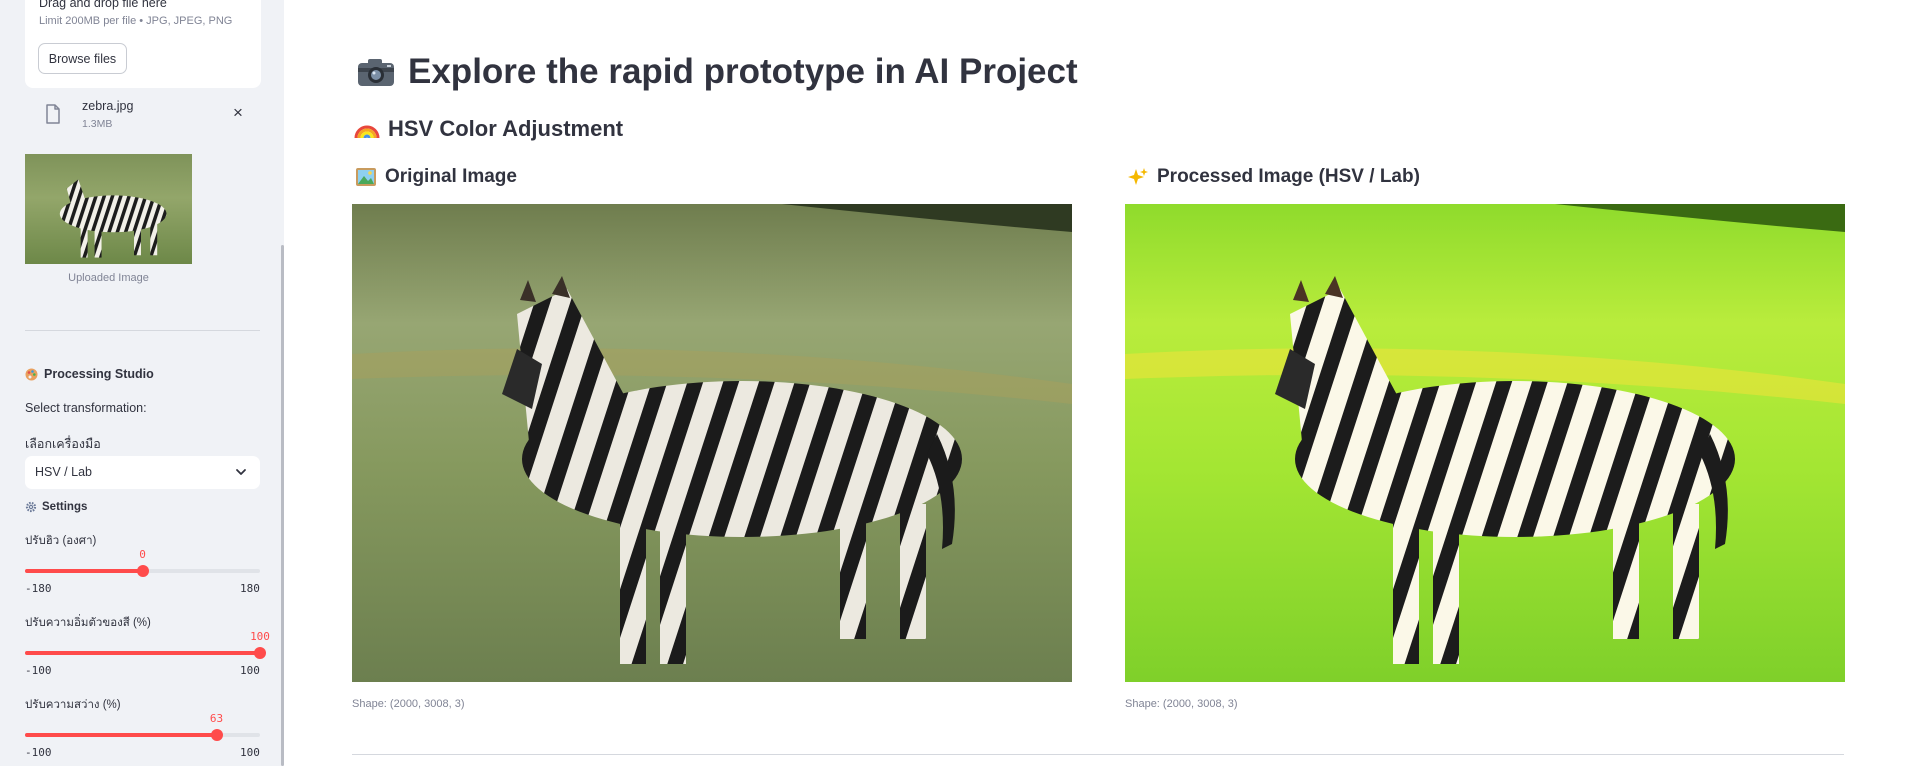 This screenshot has height=766, width=1918. What do you see at coordinates (250, 752) in the screenshot?
I see `brightness-slider-max: 100` at bounding box center [250, 752].